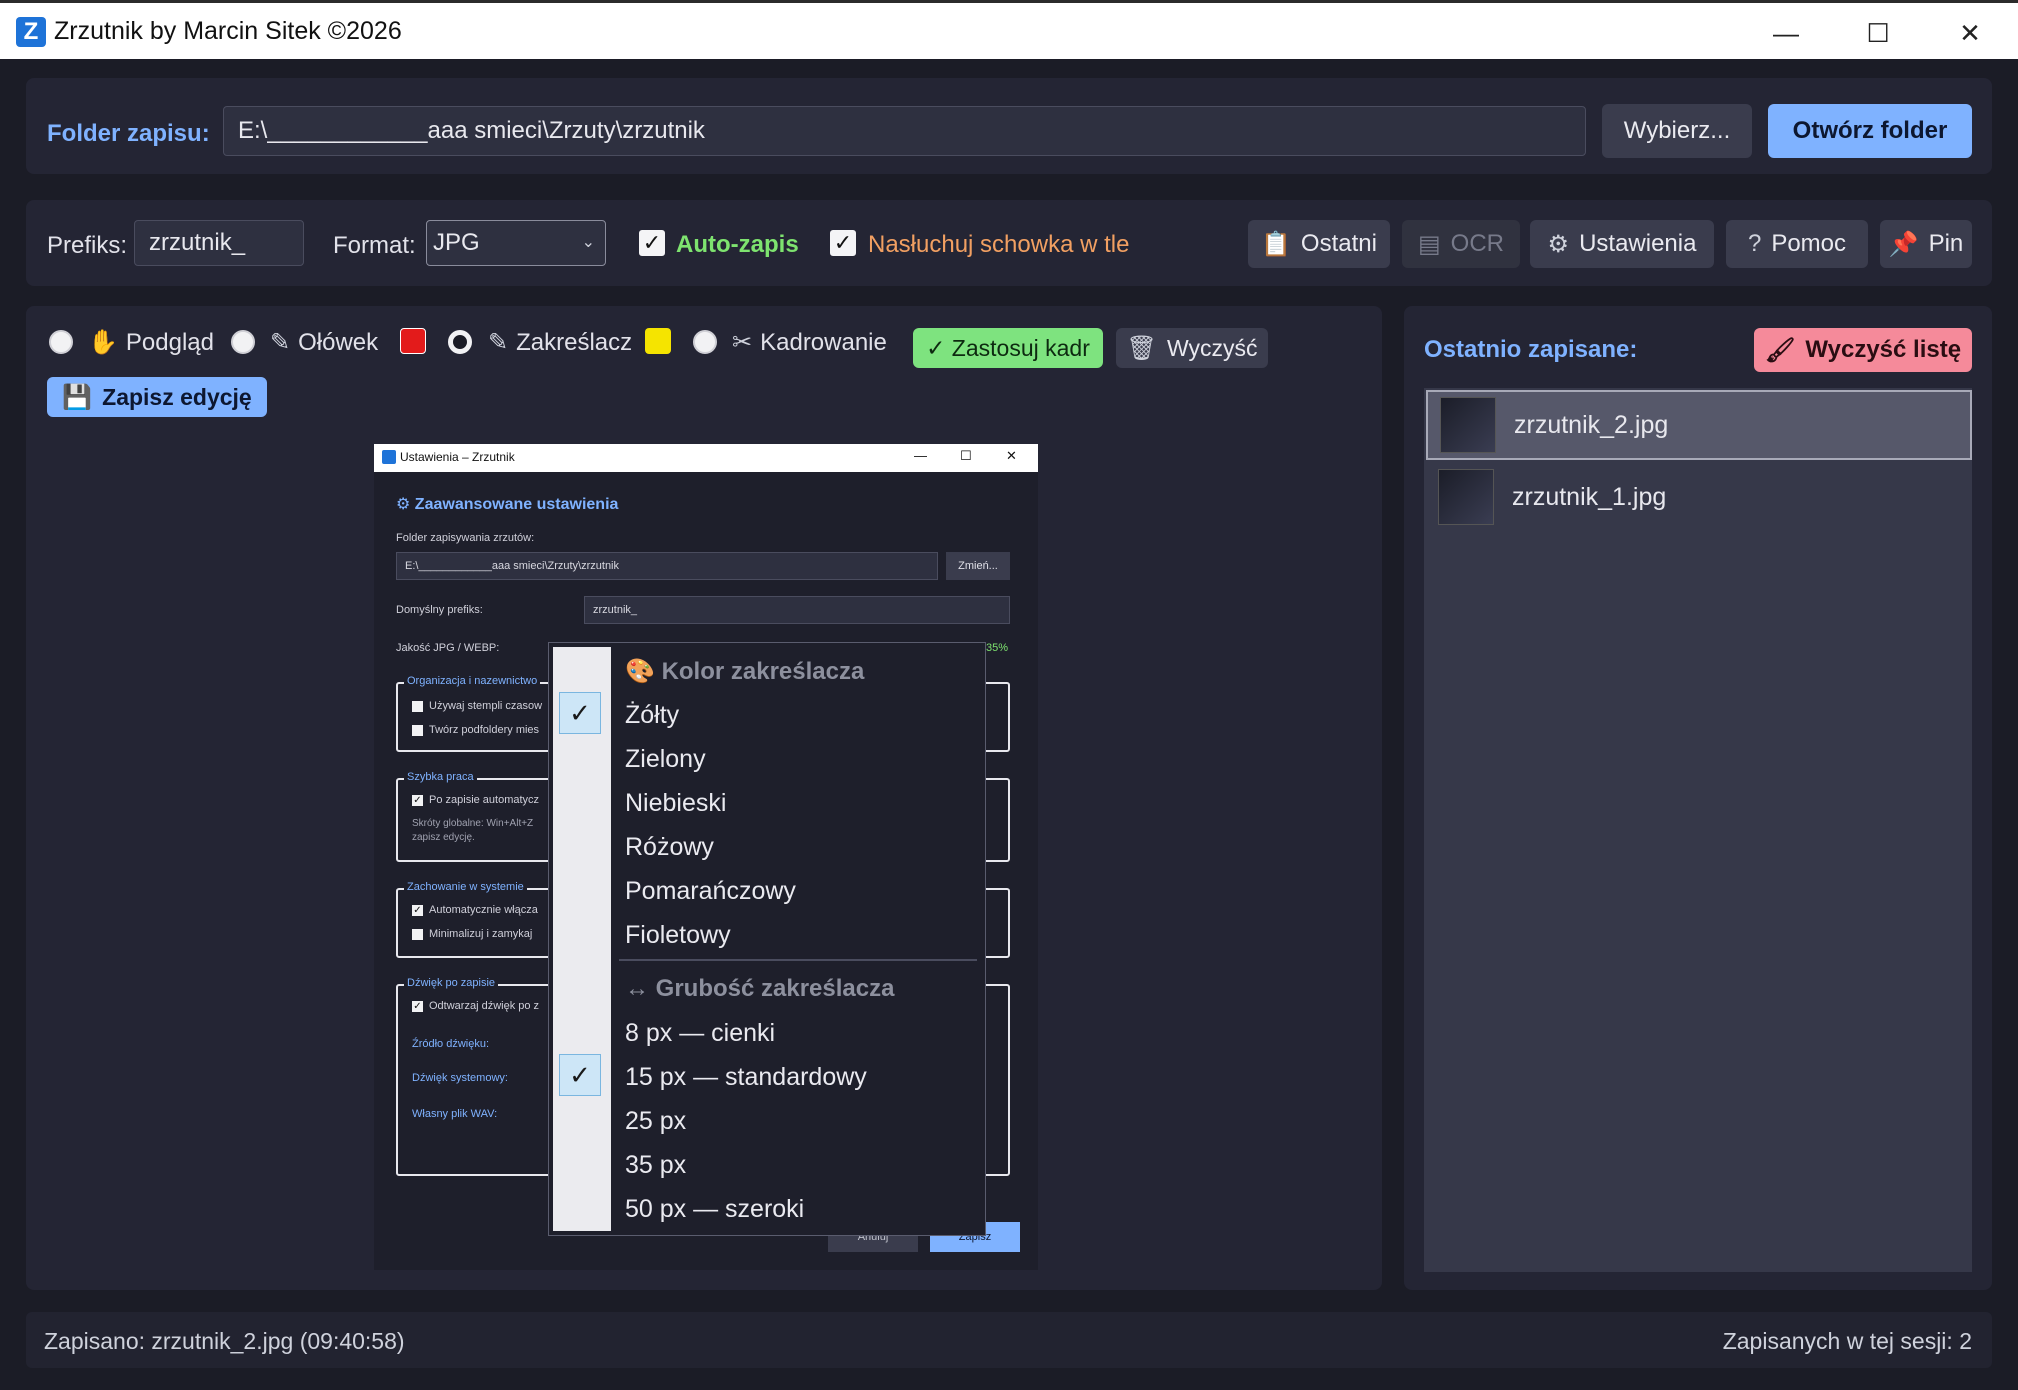 Image resolution: width=2018 pixels, height=1390 pixels. What do you see at coordinates (516, 504) in the screenshot?
I see `inner-heading-text: Zaawansowane ustawienia` at bounding box center [516, 504].